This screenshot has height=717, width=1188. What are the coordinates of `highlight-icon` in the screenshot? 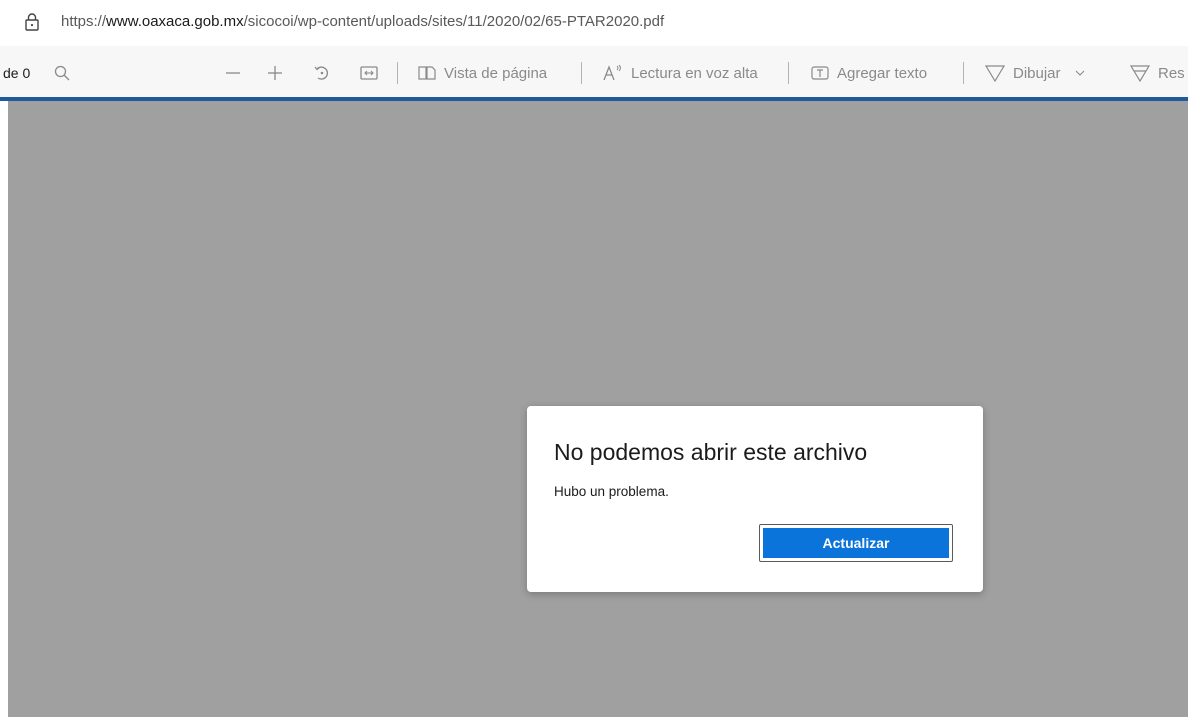 It's located at (1140, 73).